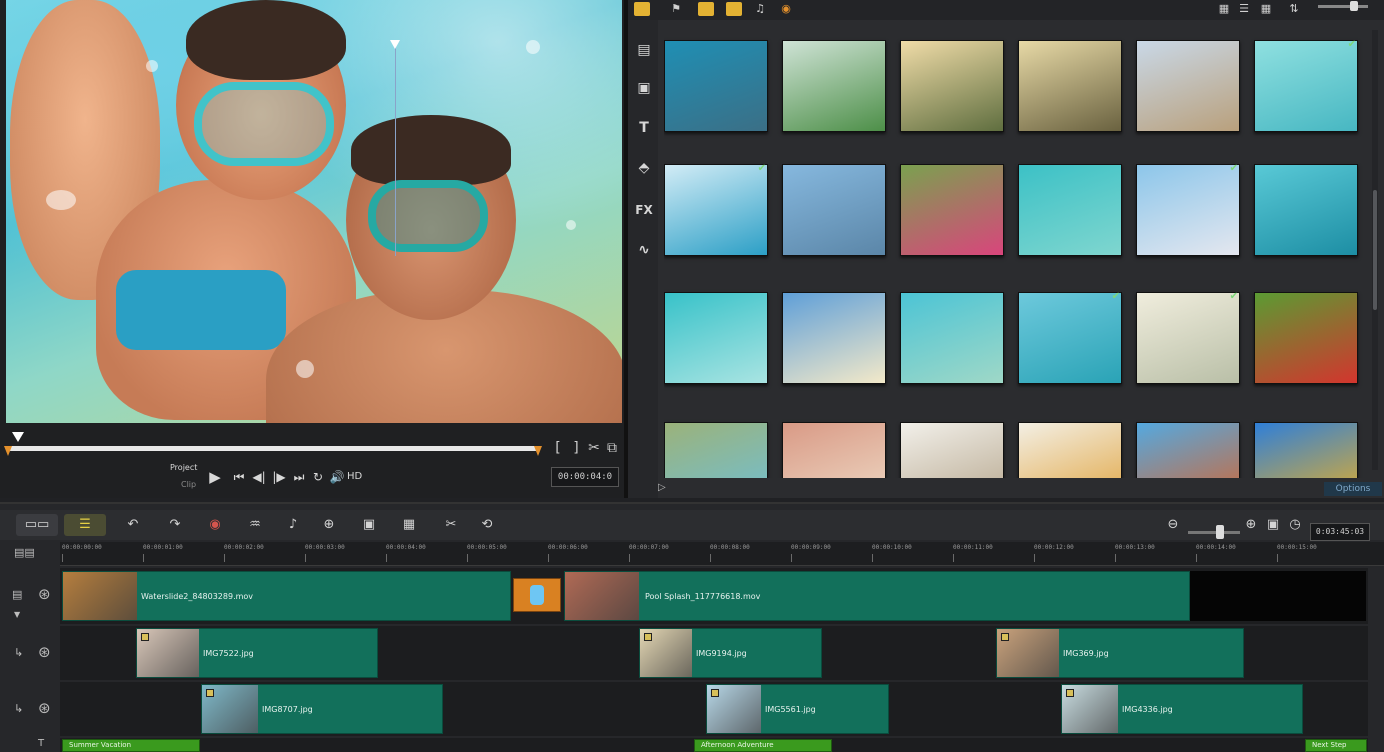 The image size is (1384, 752). I want to click on transition-icon: ⬘, so click(644, 168).